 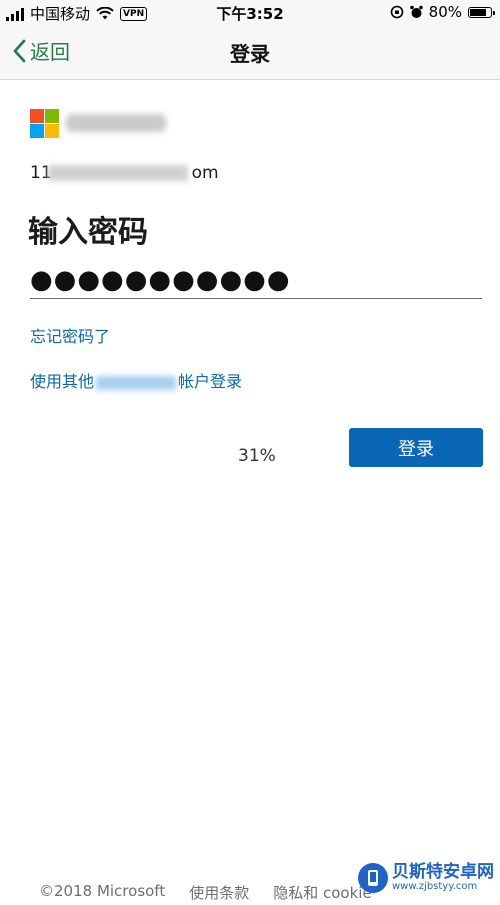 I want to click on watermark-logo-icon, so click(x=373, y=878).